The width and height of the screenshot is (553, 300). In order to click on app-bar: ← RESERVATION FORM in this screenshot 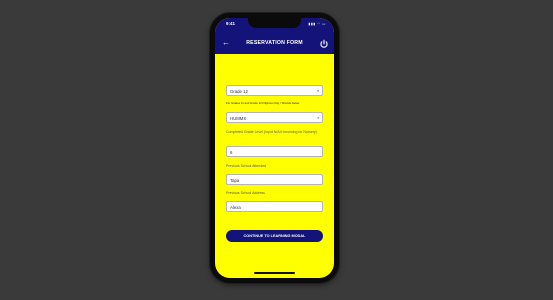, I will do `click(274, 43)`.